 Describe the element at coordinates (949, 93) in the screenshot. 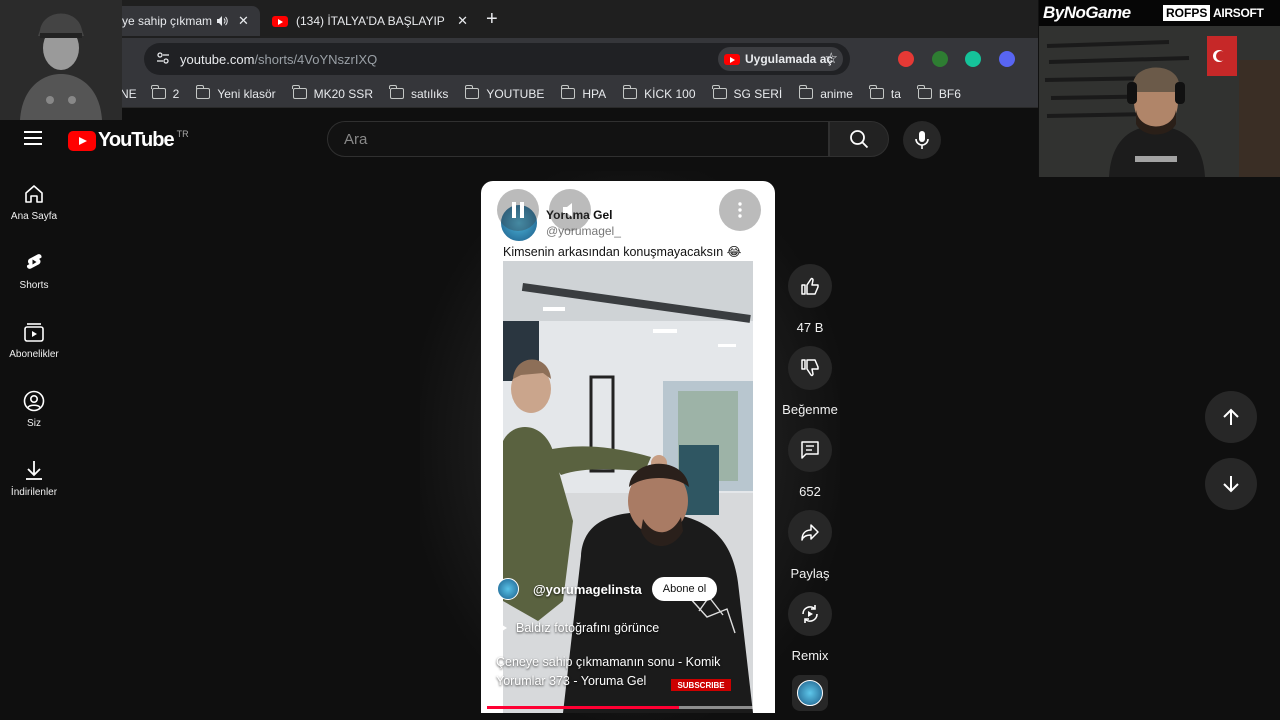

I see `bookmark-label: BF6` at that location.